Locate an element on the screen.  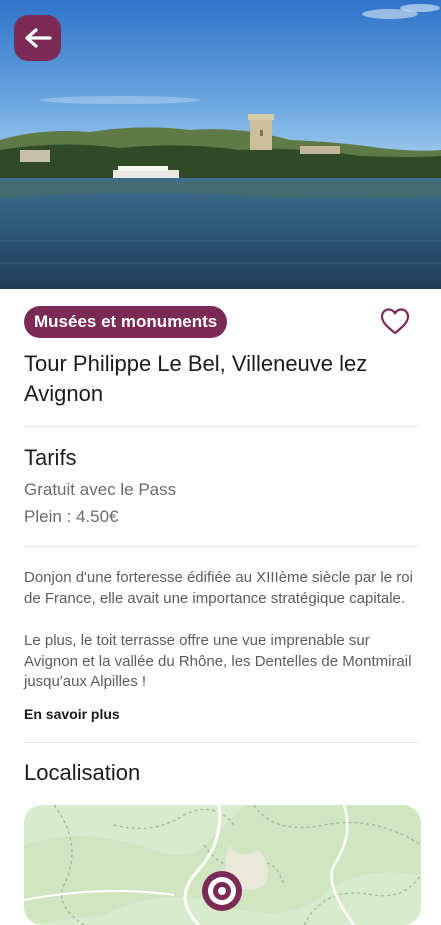
back-button is located at coordinates (37, 38).